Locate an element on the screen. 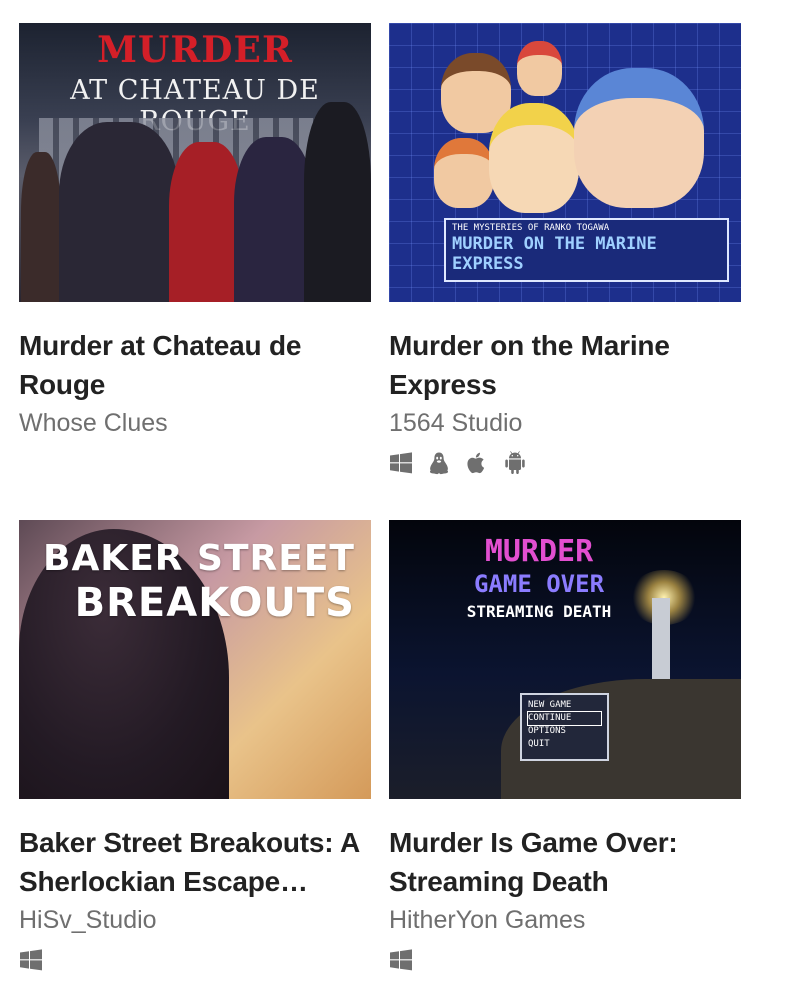 The width and height of the screenshot is (785, 1000). linux-icon is located at coordinates (439, 463).